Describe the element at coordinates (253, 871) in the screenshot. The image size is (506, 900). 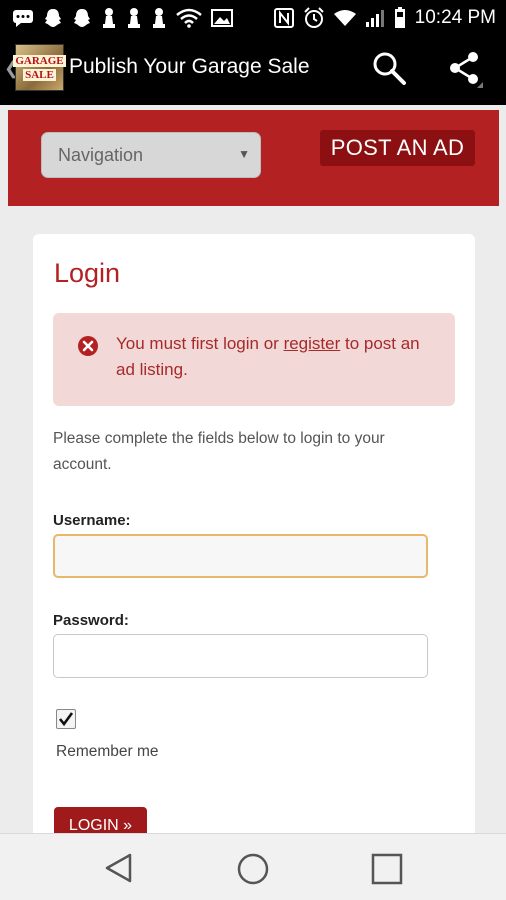
I see `home-circle-icon` at that location.